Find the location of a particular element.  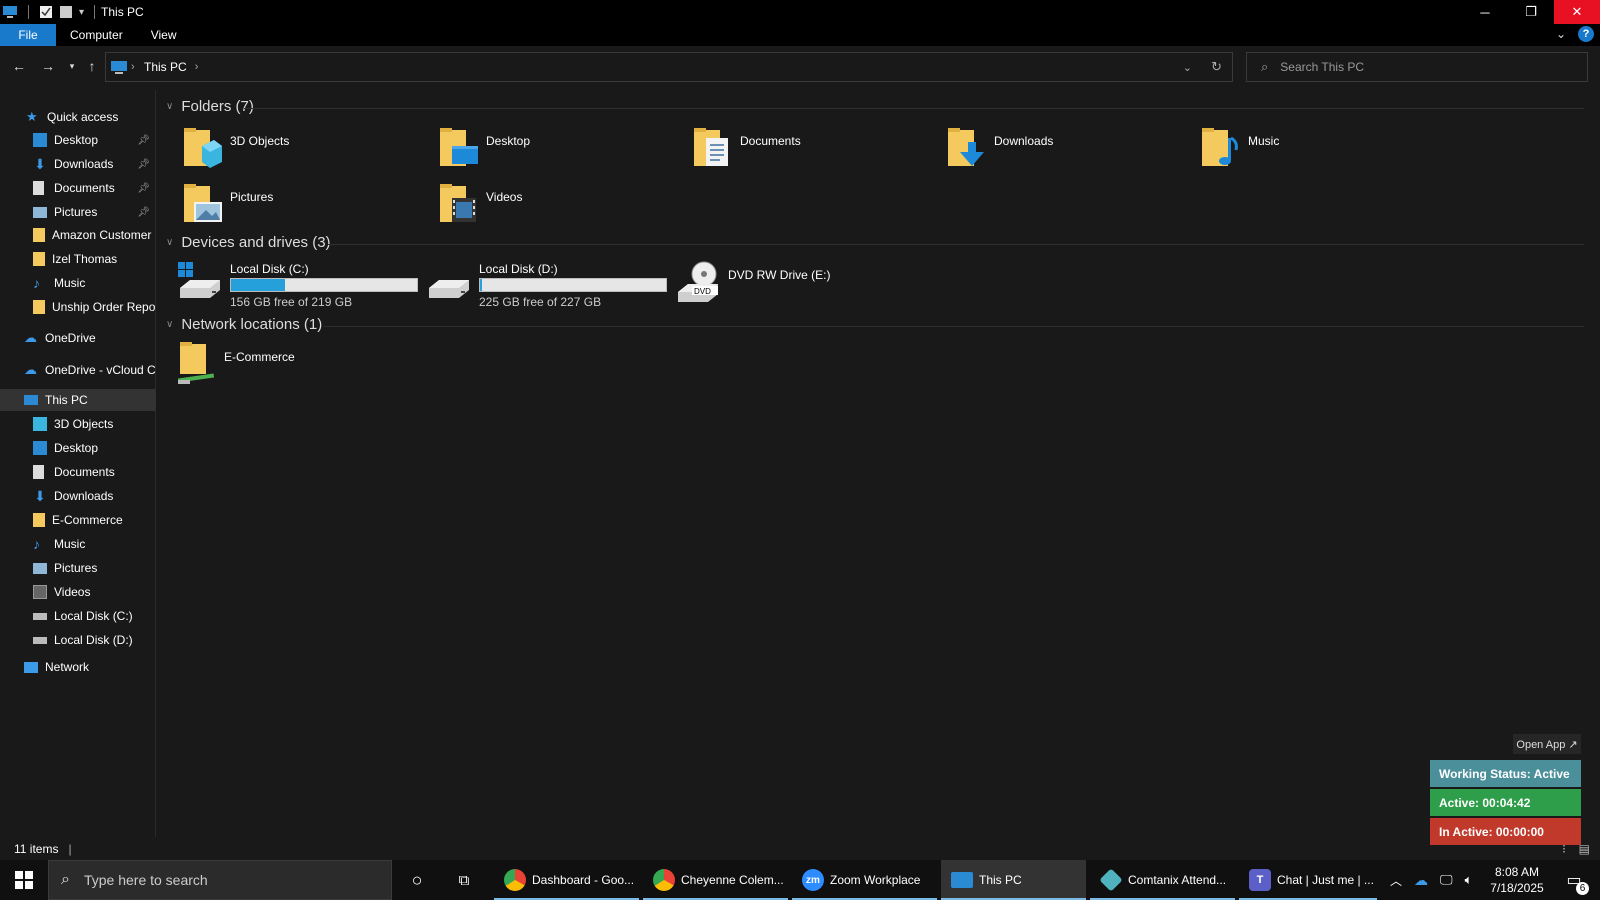

taskbar-app-zoom: zm Zoom Workplace is located at coordinates (864, 880).